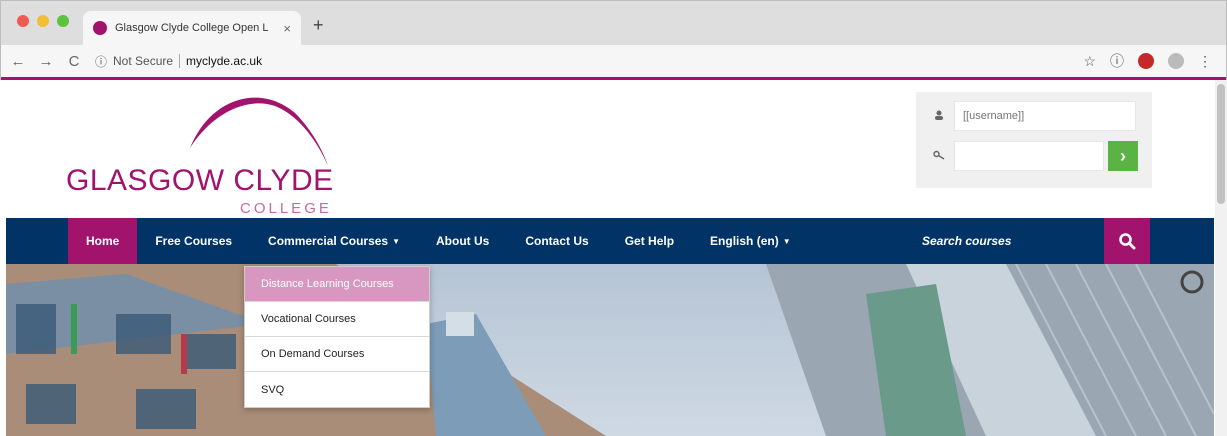 The width and height of the screenshot is (1227, 436). I want to click on password-input, so click(1029, 156).